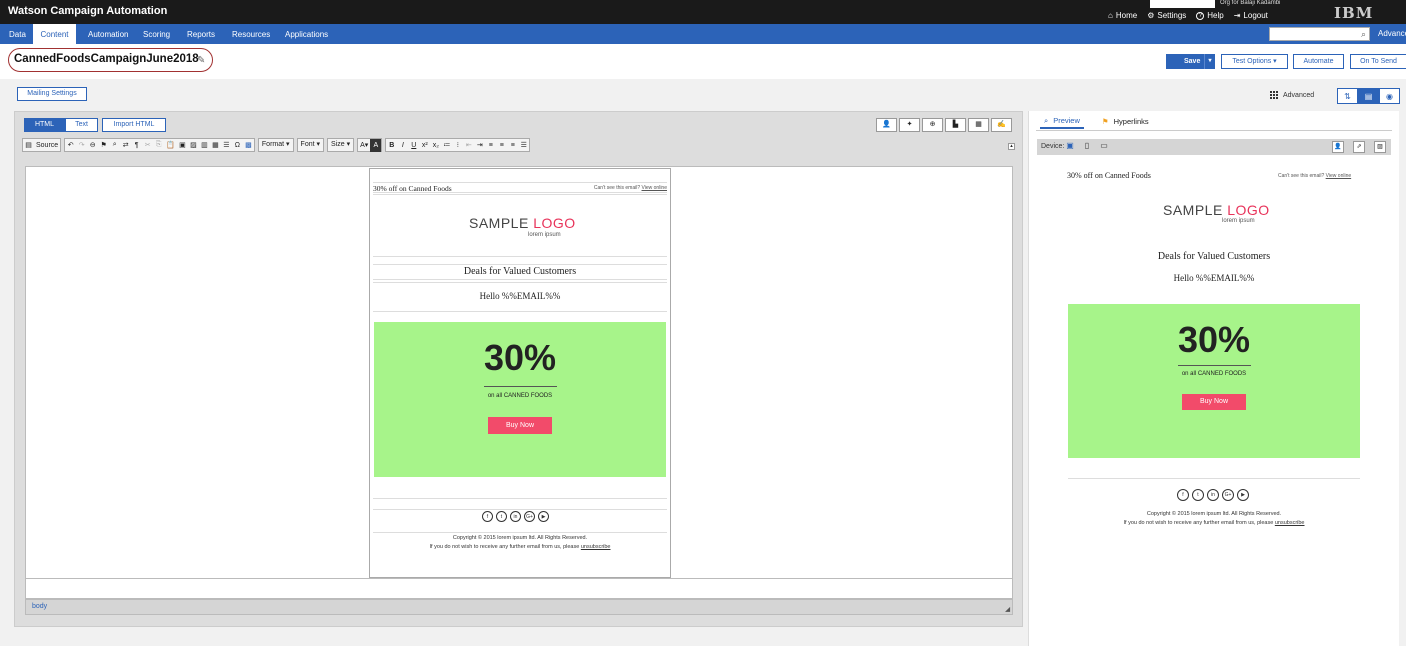 The height and width of the screenshot is (646, 1406). I want to click on redo-icon: ↷, so click(81, 145).